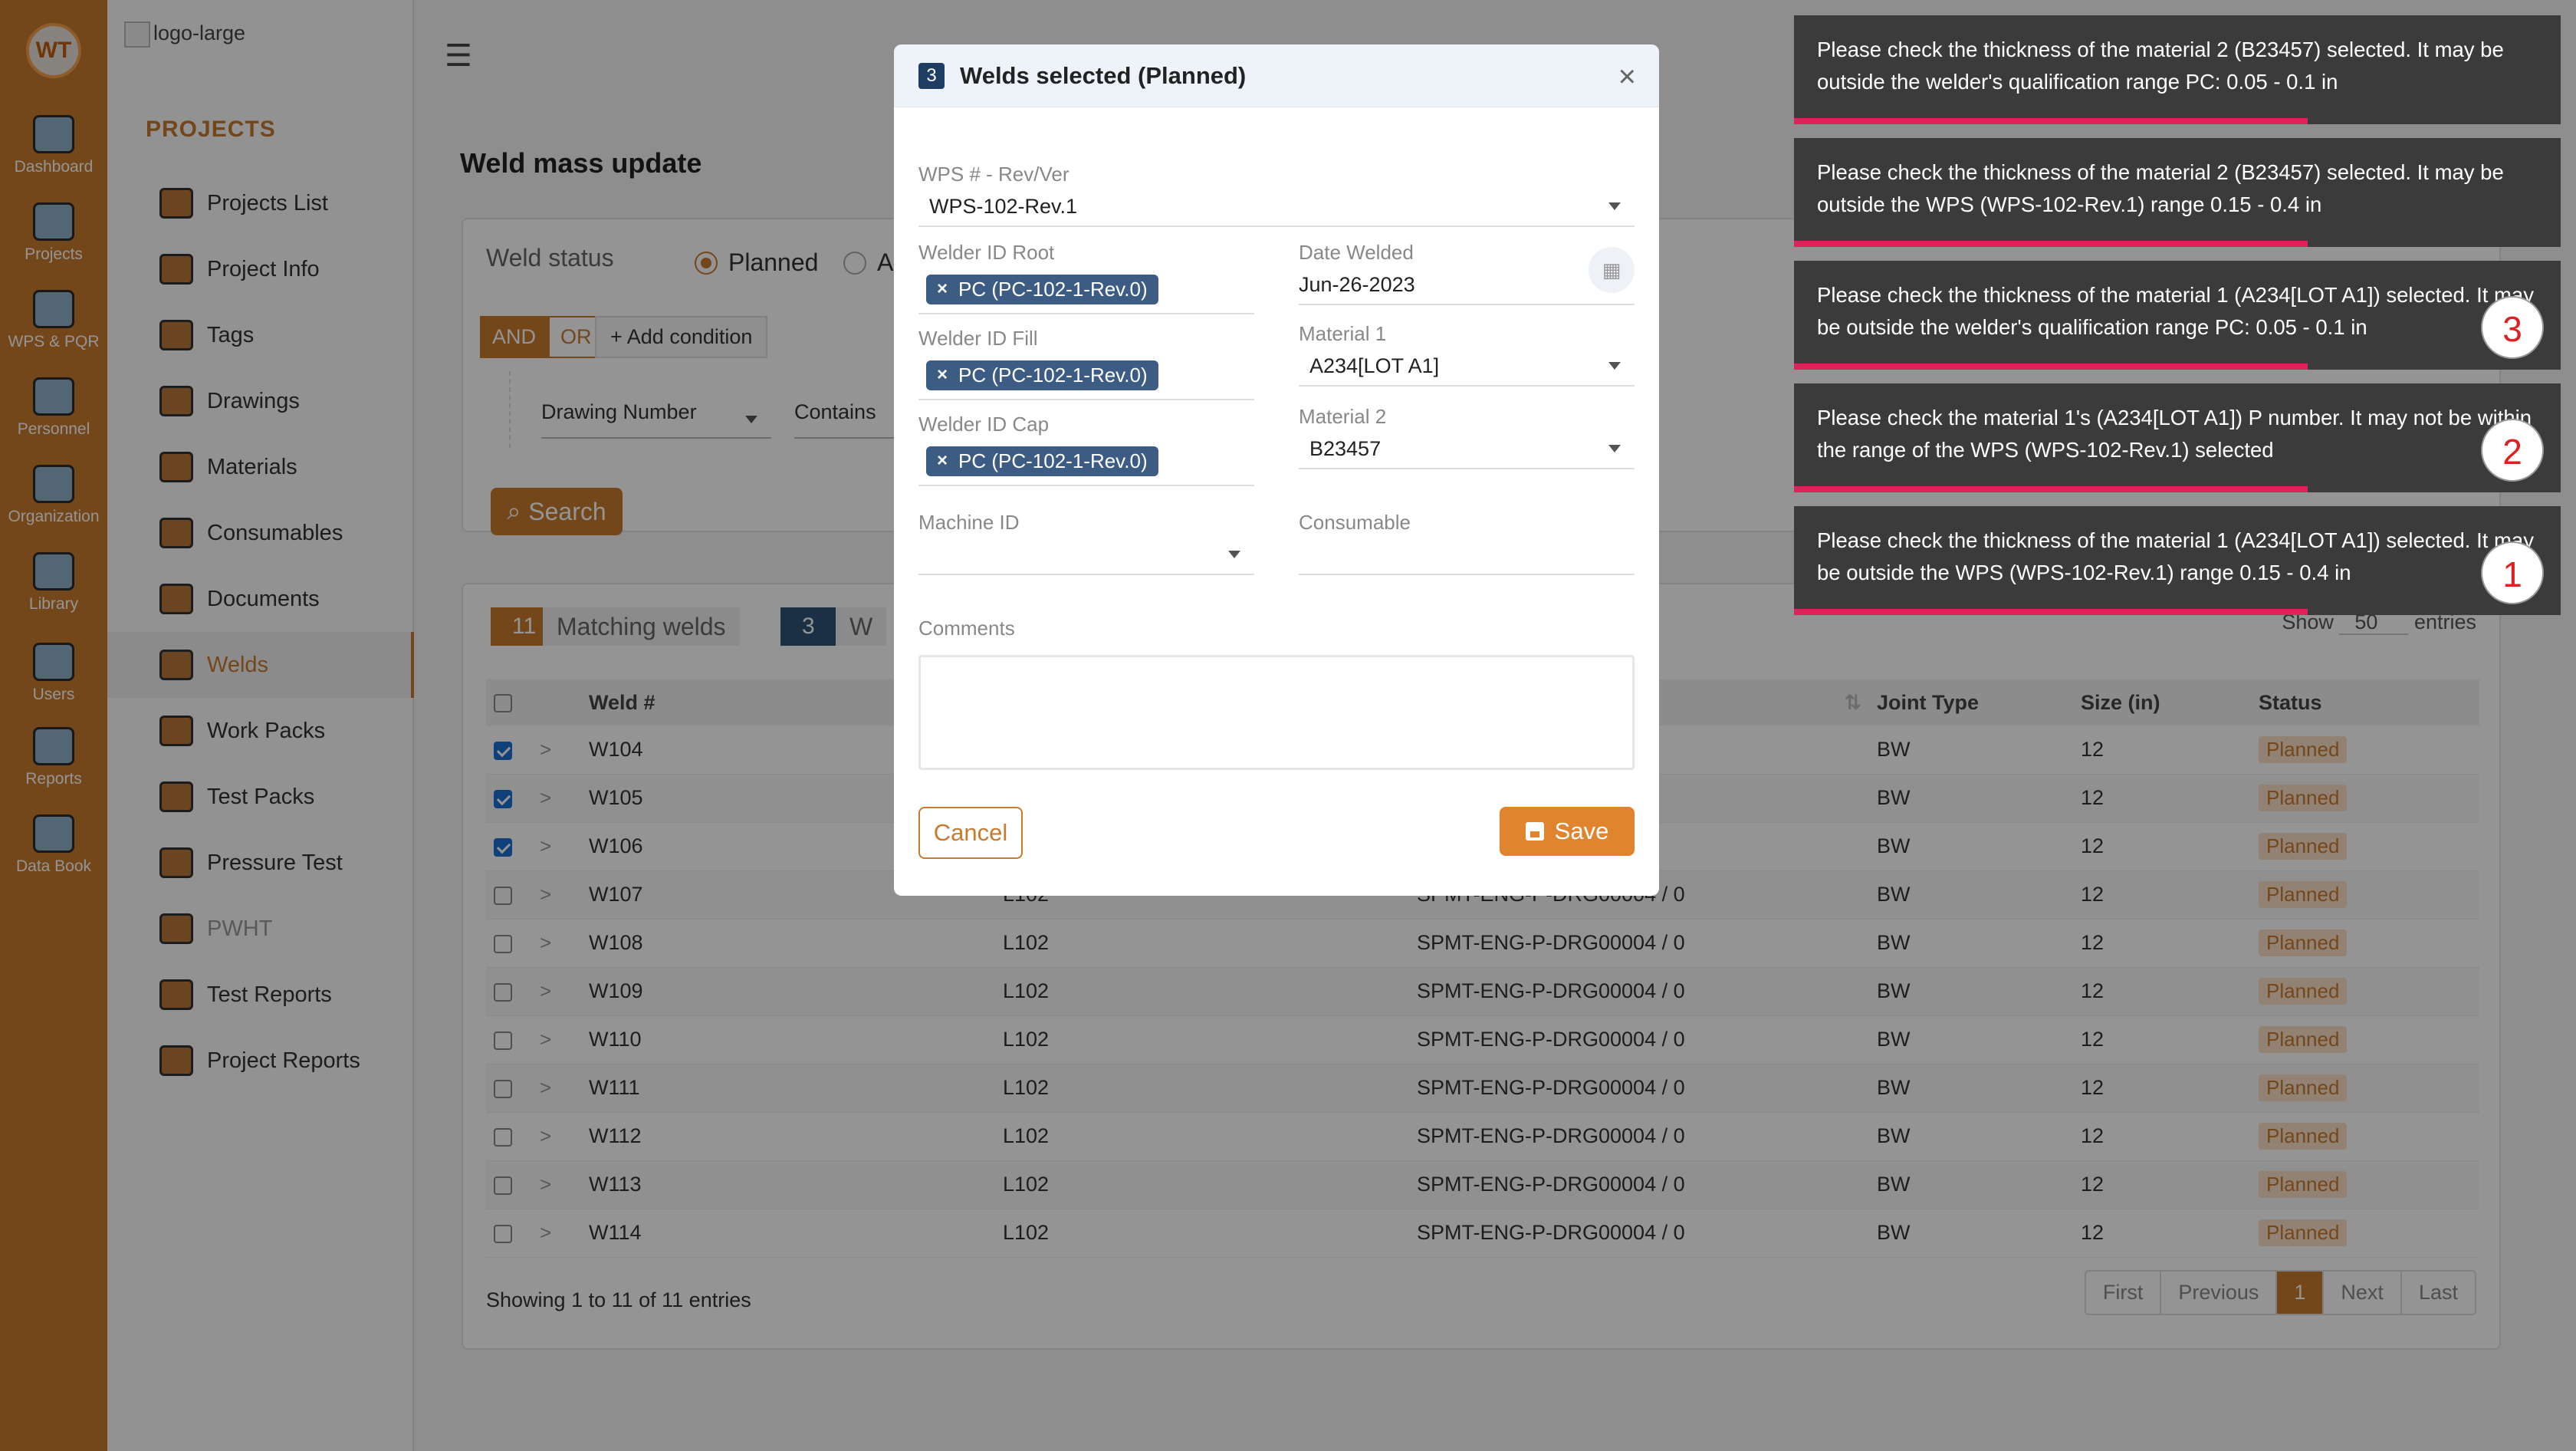 This screenshot has width=2576, height=1451. I want to click on save-disk-icon, so click(1534, 832).